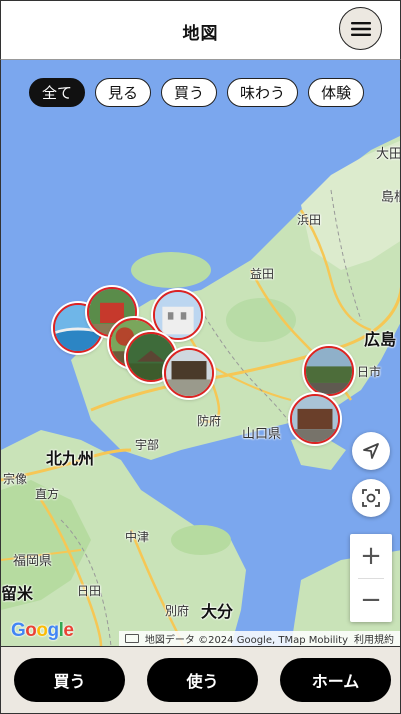 The width and height of the screenshot is (401, 714). I want to click on street-photo-icon, so click(189, 373).